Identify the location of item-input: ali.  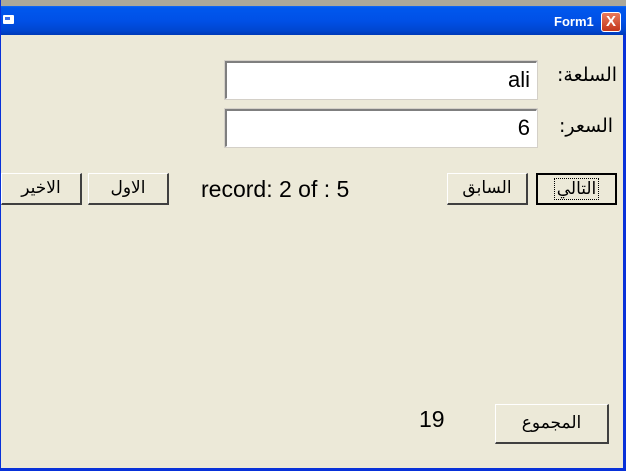
(381, 80).